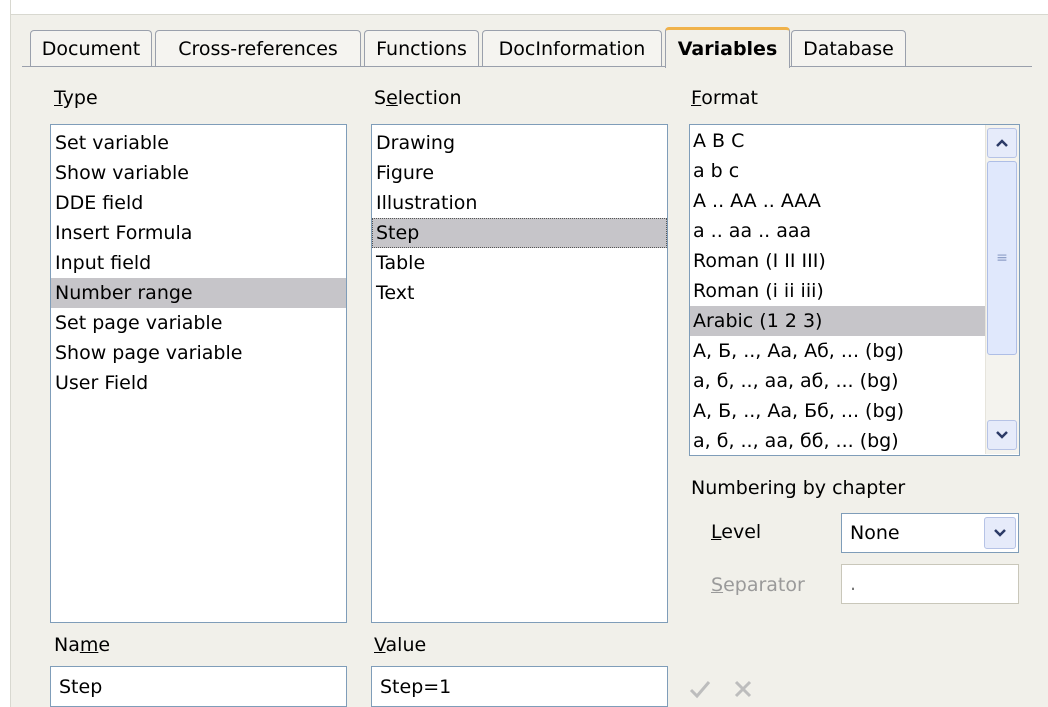  Describe the element at coordinates (198, 353) in the screenshot. I see `list-item: Show page variable` at that location.